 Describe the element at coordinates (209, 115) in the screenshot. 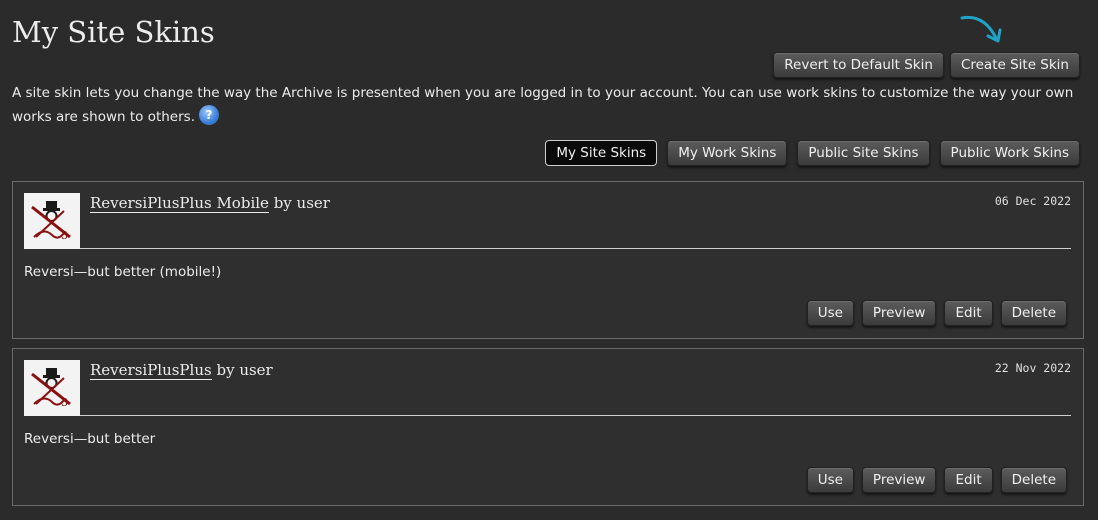

I see `help-question-icon: ?` at that location.